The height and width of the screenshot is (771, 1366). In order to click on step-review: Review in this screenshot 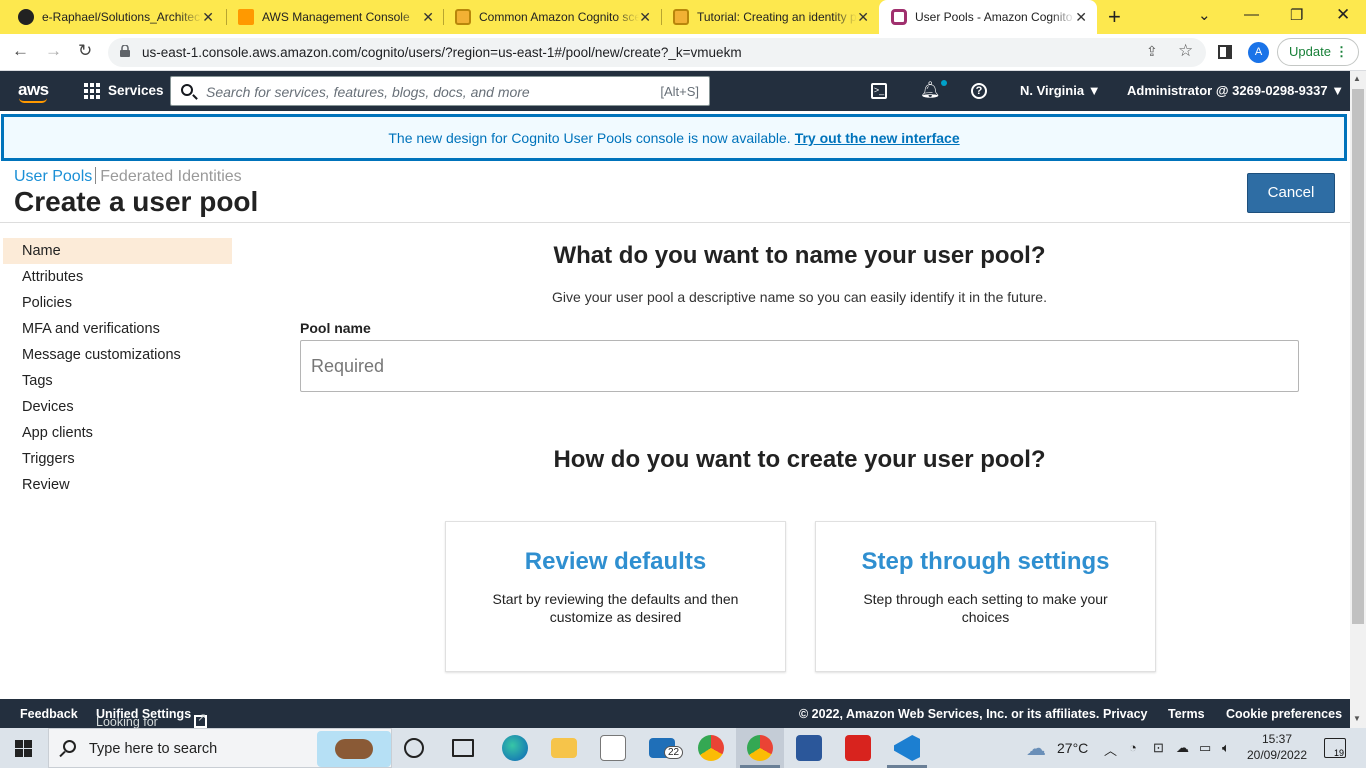, I will do `click(117, 485)`.